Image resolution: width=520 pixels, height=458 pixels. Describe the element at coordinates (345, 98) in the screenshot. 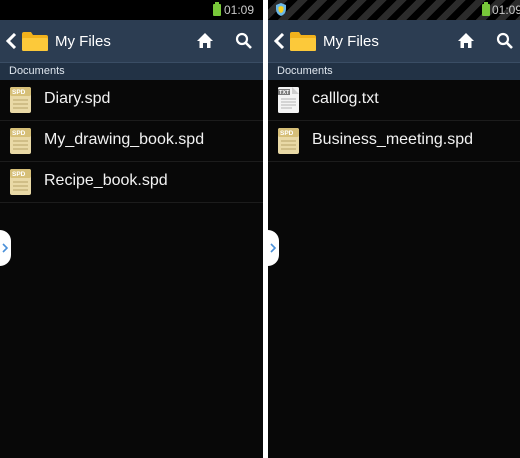

I see `file-name: calllog.txt` at that location.